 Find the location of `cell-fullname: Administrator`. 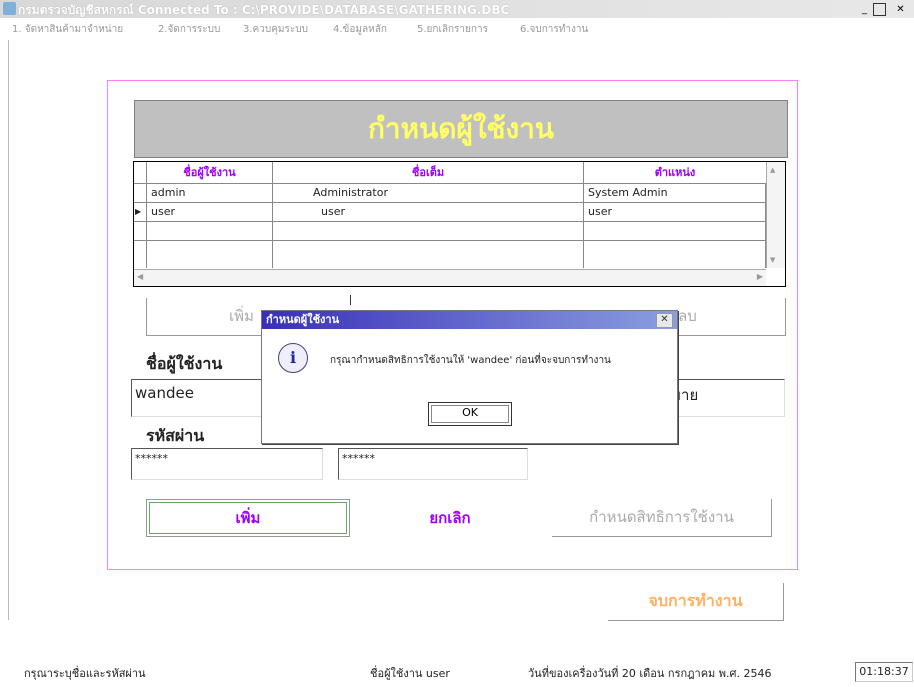

cell-fullname: Administrator is located at coordinates (428, 193).